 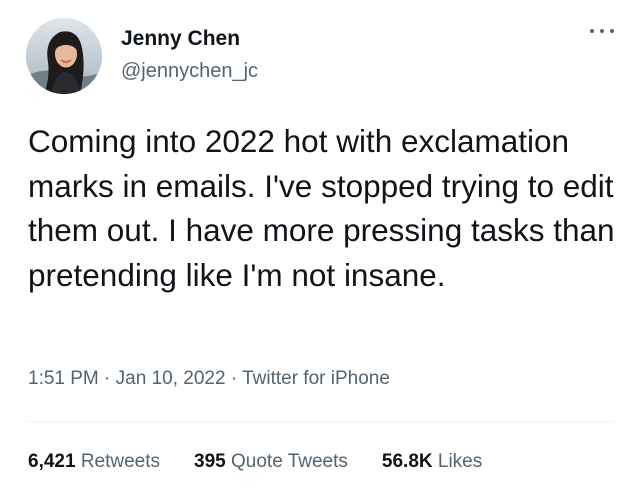 I want to click on avatar, so click(x=64, y=56).